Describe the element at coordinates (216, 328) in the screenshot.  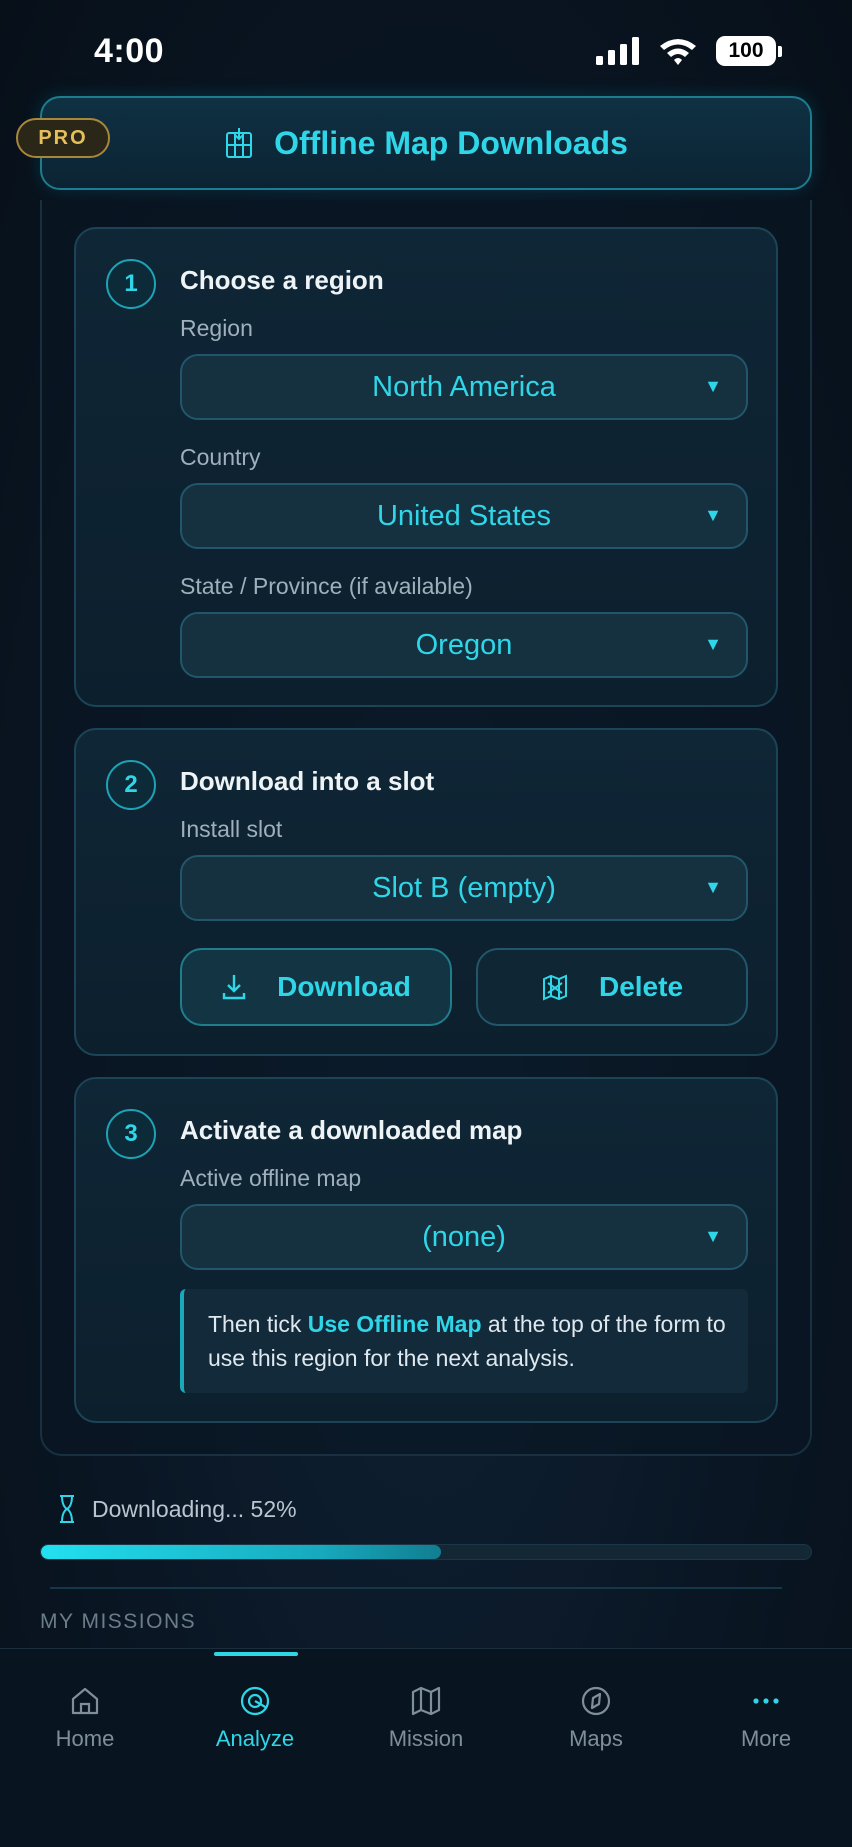
I see `region-label: Region` at that location.